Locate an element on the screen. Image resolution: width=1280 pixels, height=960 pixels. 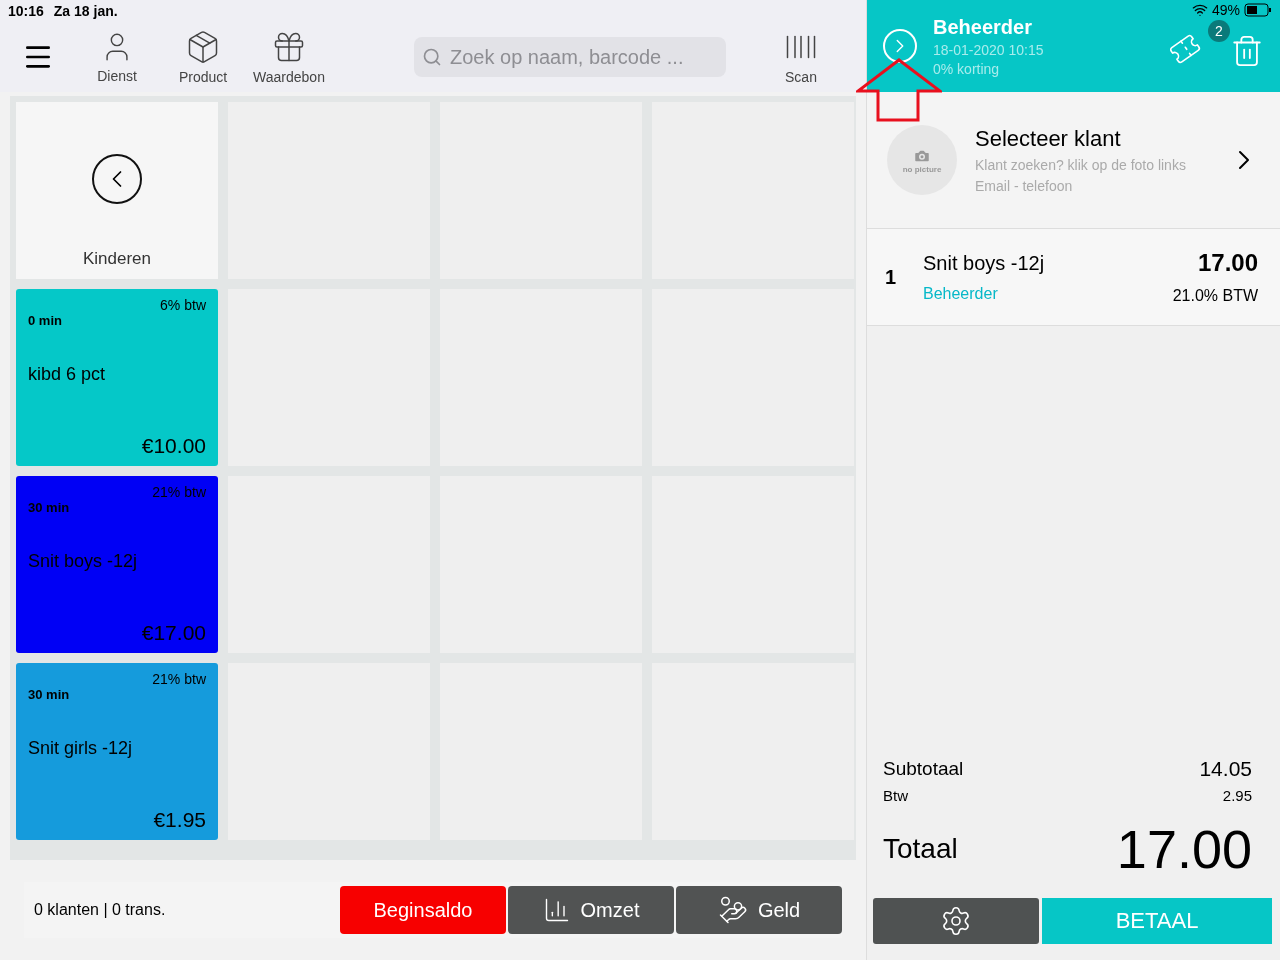
line-name: Snit boys -12j is located at coordinates (984, 263).